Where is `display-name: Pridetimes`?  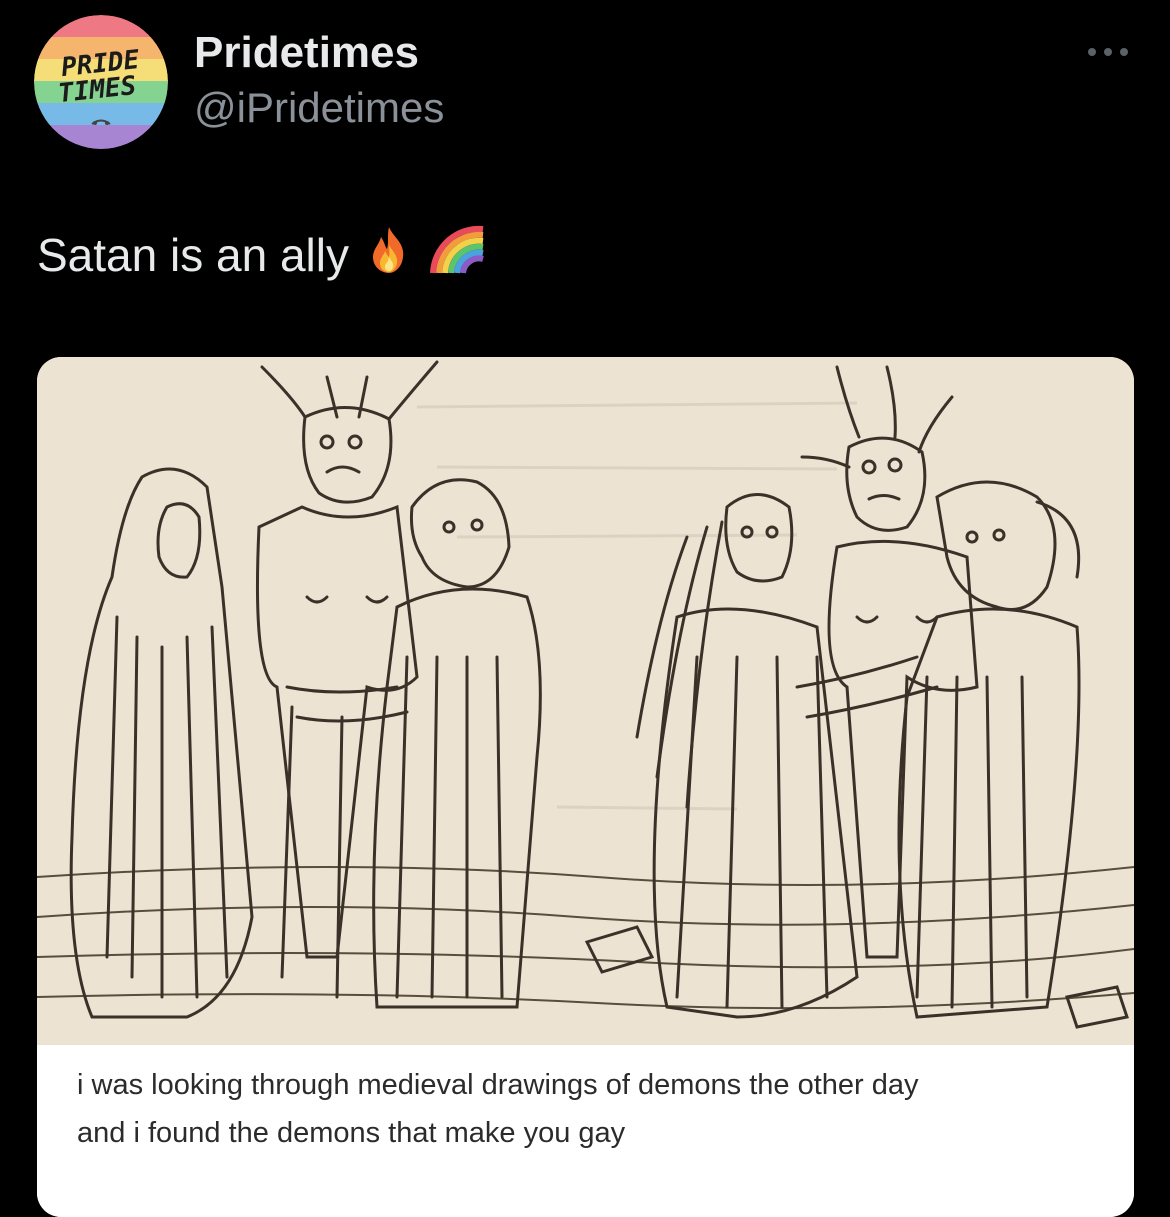
display-name: Pridetimes is located at coordinates (306, 53).